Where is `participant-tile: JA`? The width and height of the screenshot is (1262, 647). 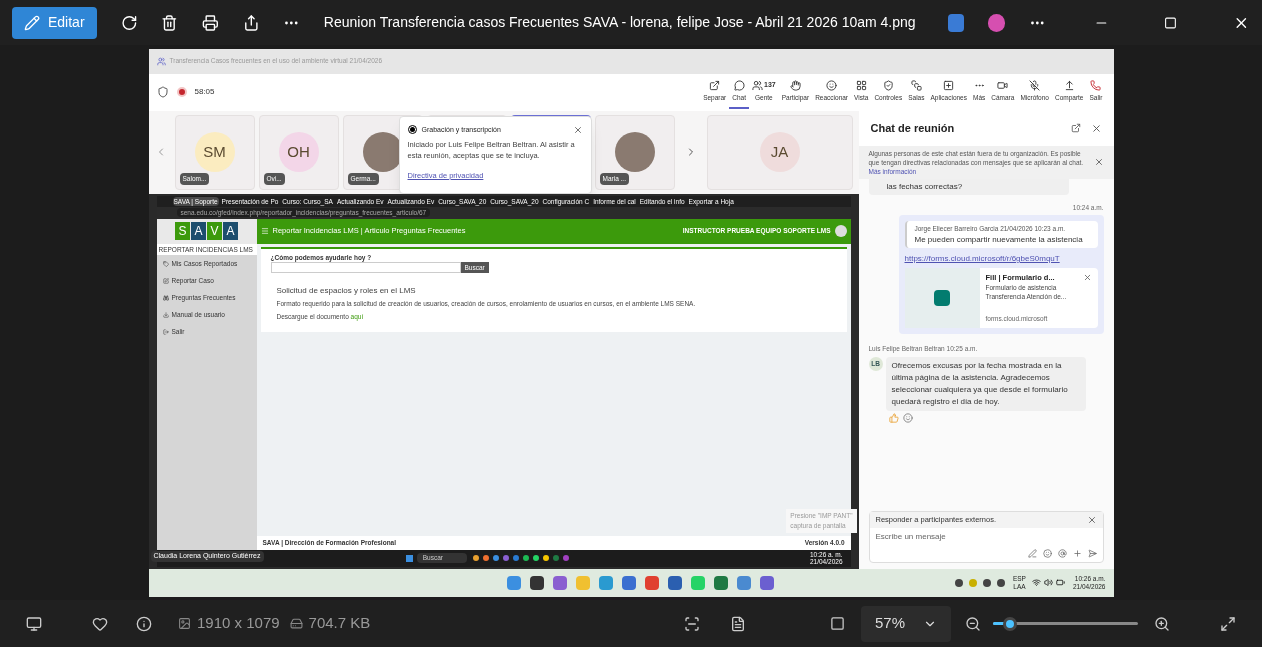
participant-tile: JA is located at coordinates (779, 152).